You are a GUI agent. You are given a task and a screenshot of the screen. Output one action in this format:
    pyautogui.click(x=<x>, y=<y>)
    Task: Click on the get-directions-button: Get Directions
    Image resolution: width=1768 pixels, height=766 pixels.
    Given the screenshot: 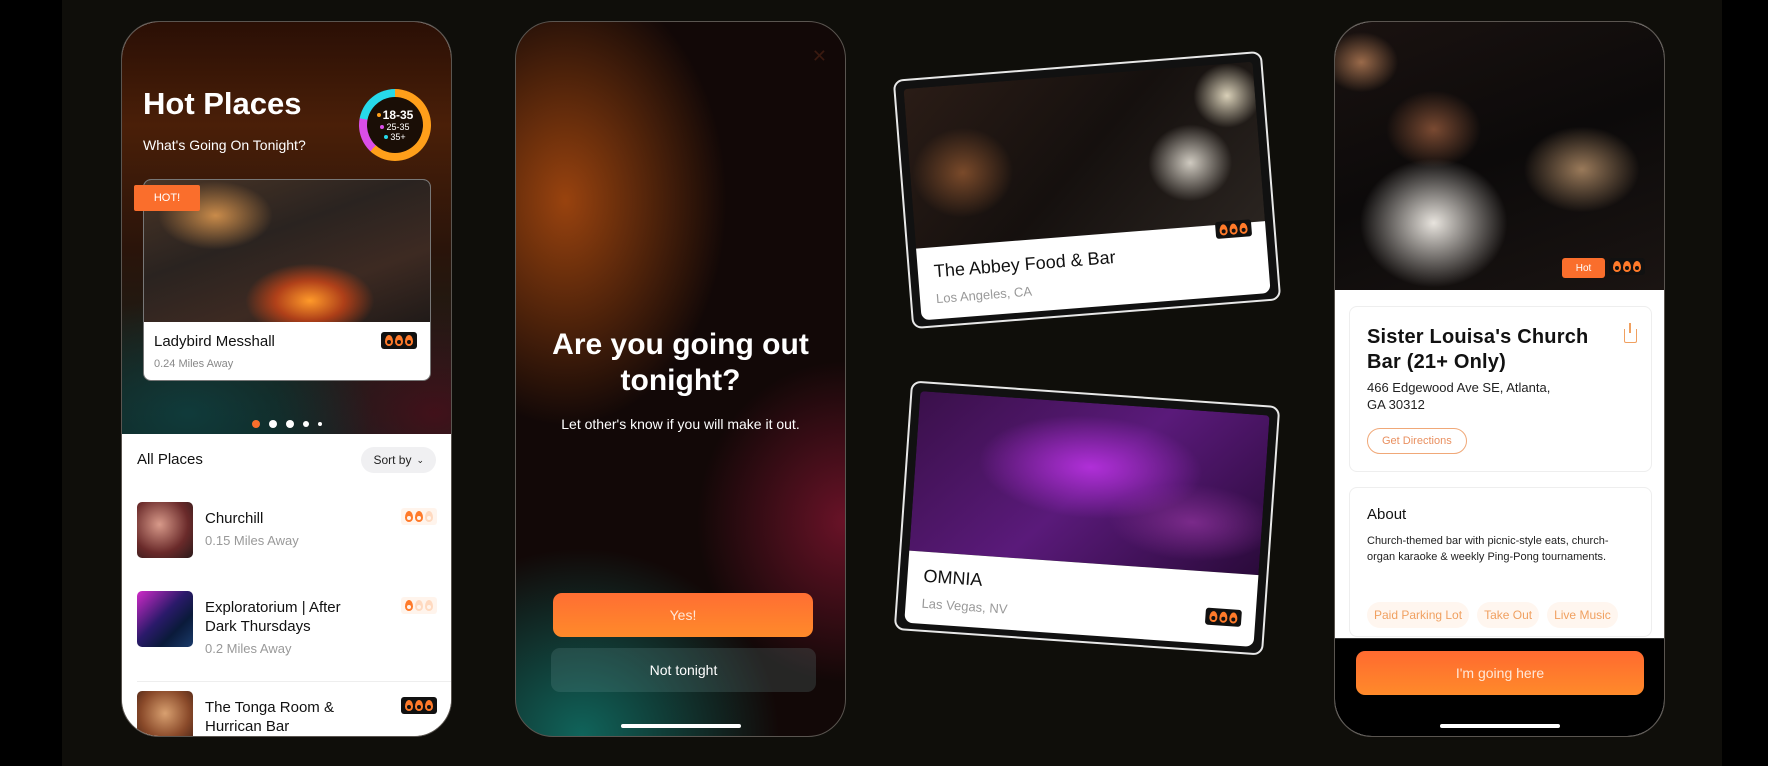 What is the action you would take?
    pyautogui.click(x=1417, y=441)
    